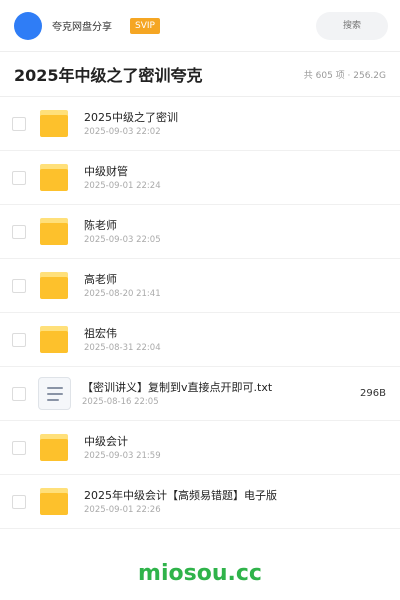 The width and height of the screenshot is (400, 600). Describe the element at coordinates (352, 25) in the screenshot. I see `search-input` at that location.